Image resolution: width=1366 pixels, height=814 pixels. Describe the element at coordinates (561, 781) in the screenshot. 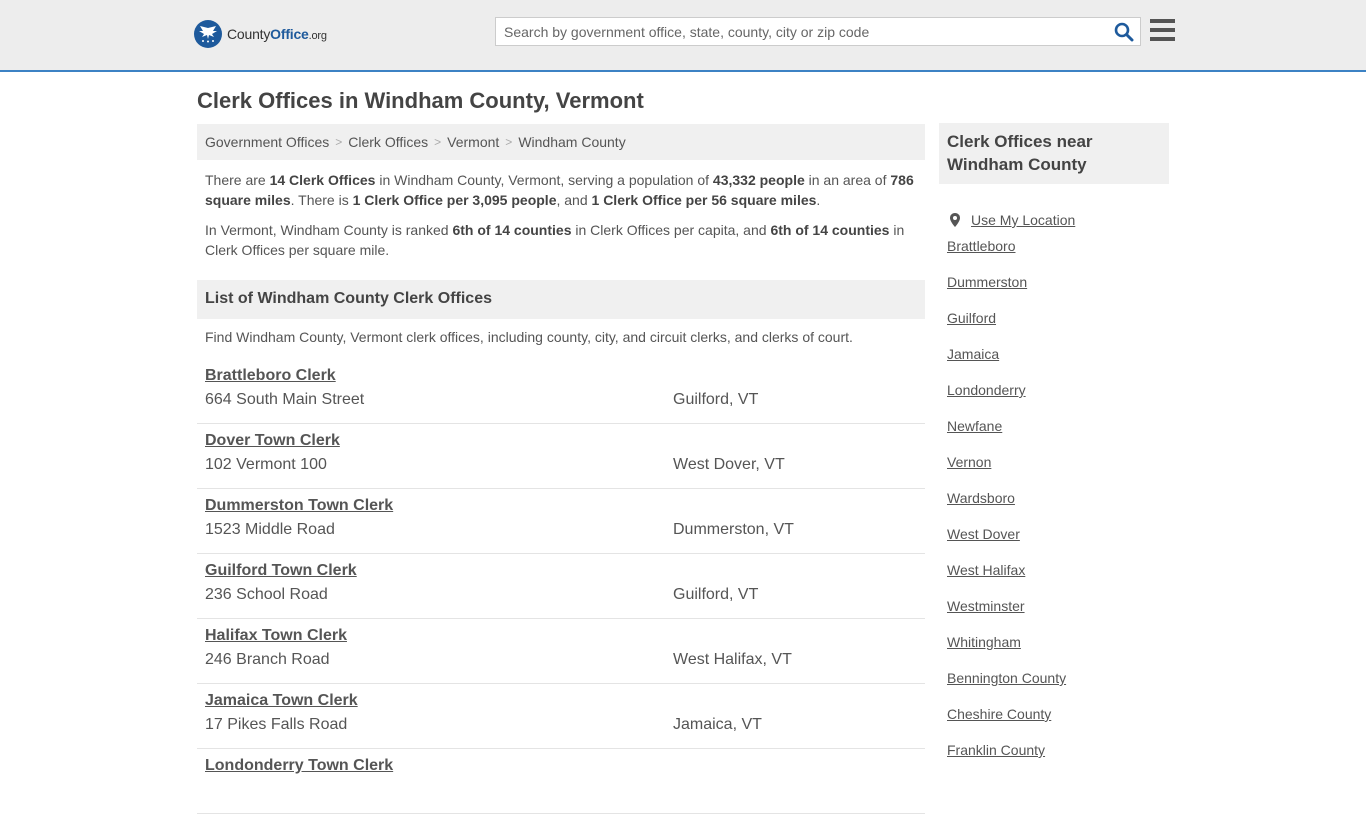

I see `office-row: Londonderry Town Clerk` at that location.